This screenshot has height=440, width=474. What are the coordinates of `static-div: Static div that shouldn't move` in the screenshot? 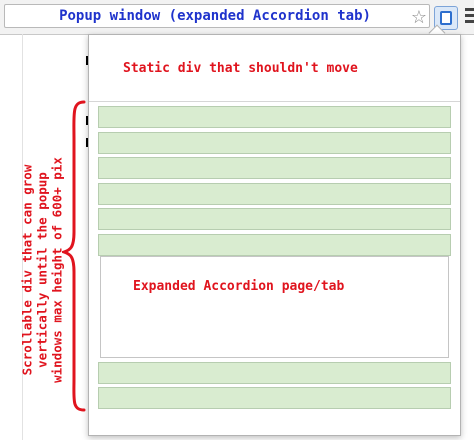 It's located at (274, 68).